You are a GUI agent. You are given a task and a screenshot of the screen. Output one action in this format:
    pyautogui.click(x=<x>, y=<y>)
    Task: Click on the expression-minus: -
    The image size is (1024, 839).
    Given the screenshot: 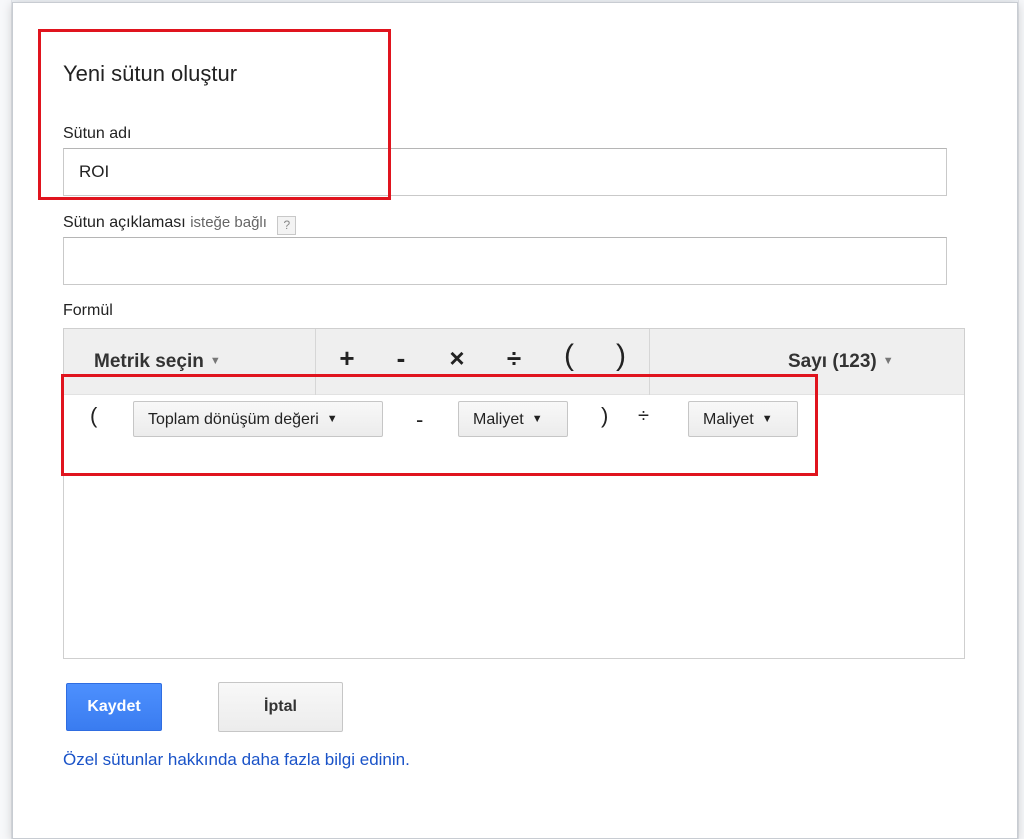 What is the action you would take?
    pyautogui.click(x=420, y=419)
    